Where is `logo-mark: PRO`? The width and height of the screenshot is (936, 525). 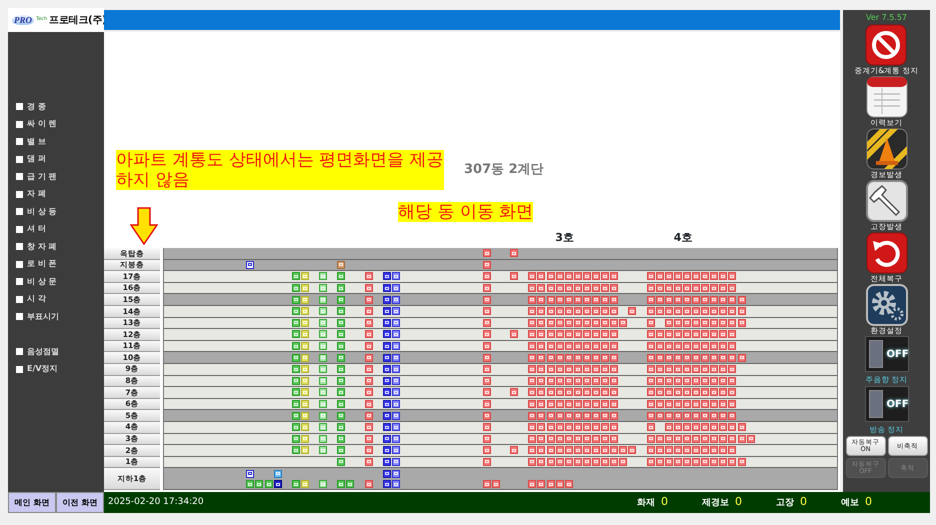
logo-mark: PRO is located at coordinates (23, 20).